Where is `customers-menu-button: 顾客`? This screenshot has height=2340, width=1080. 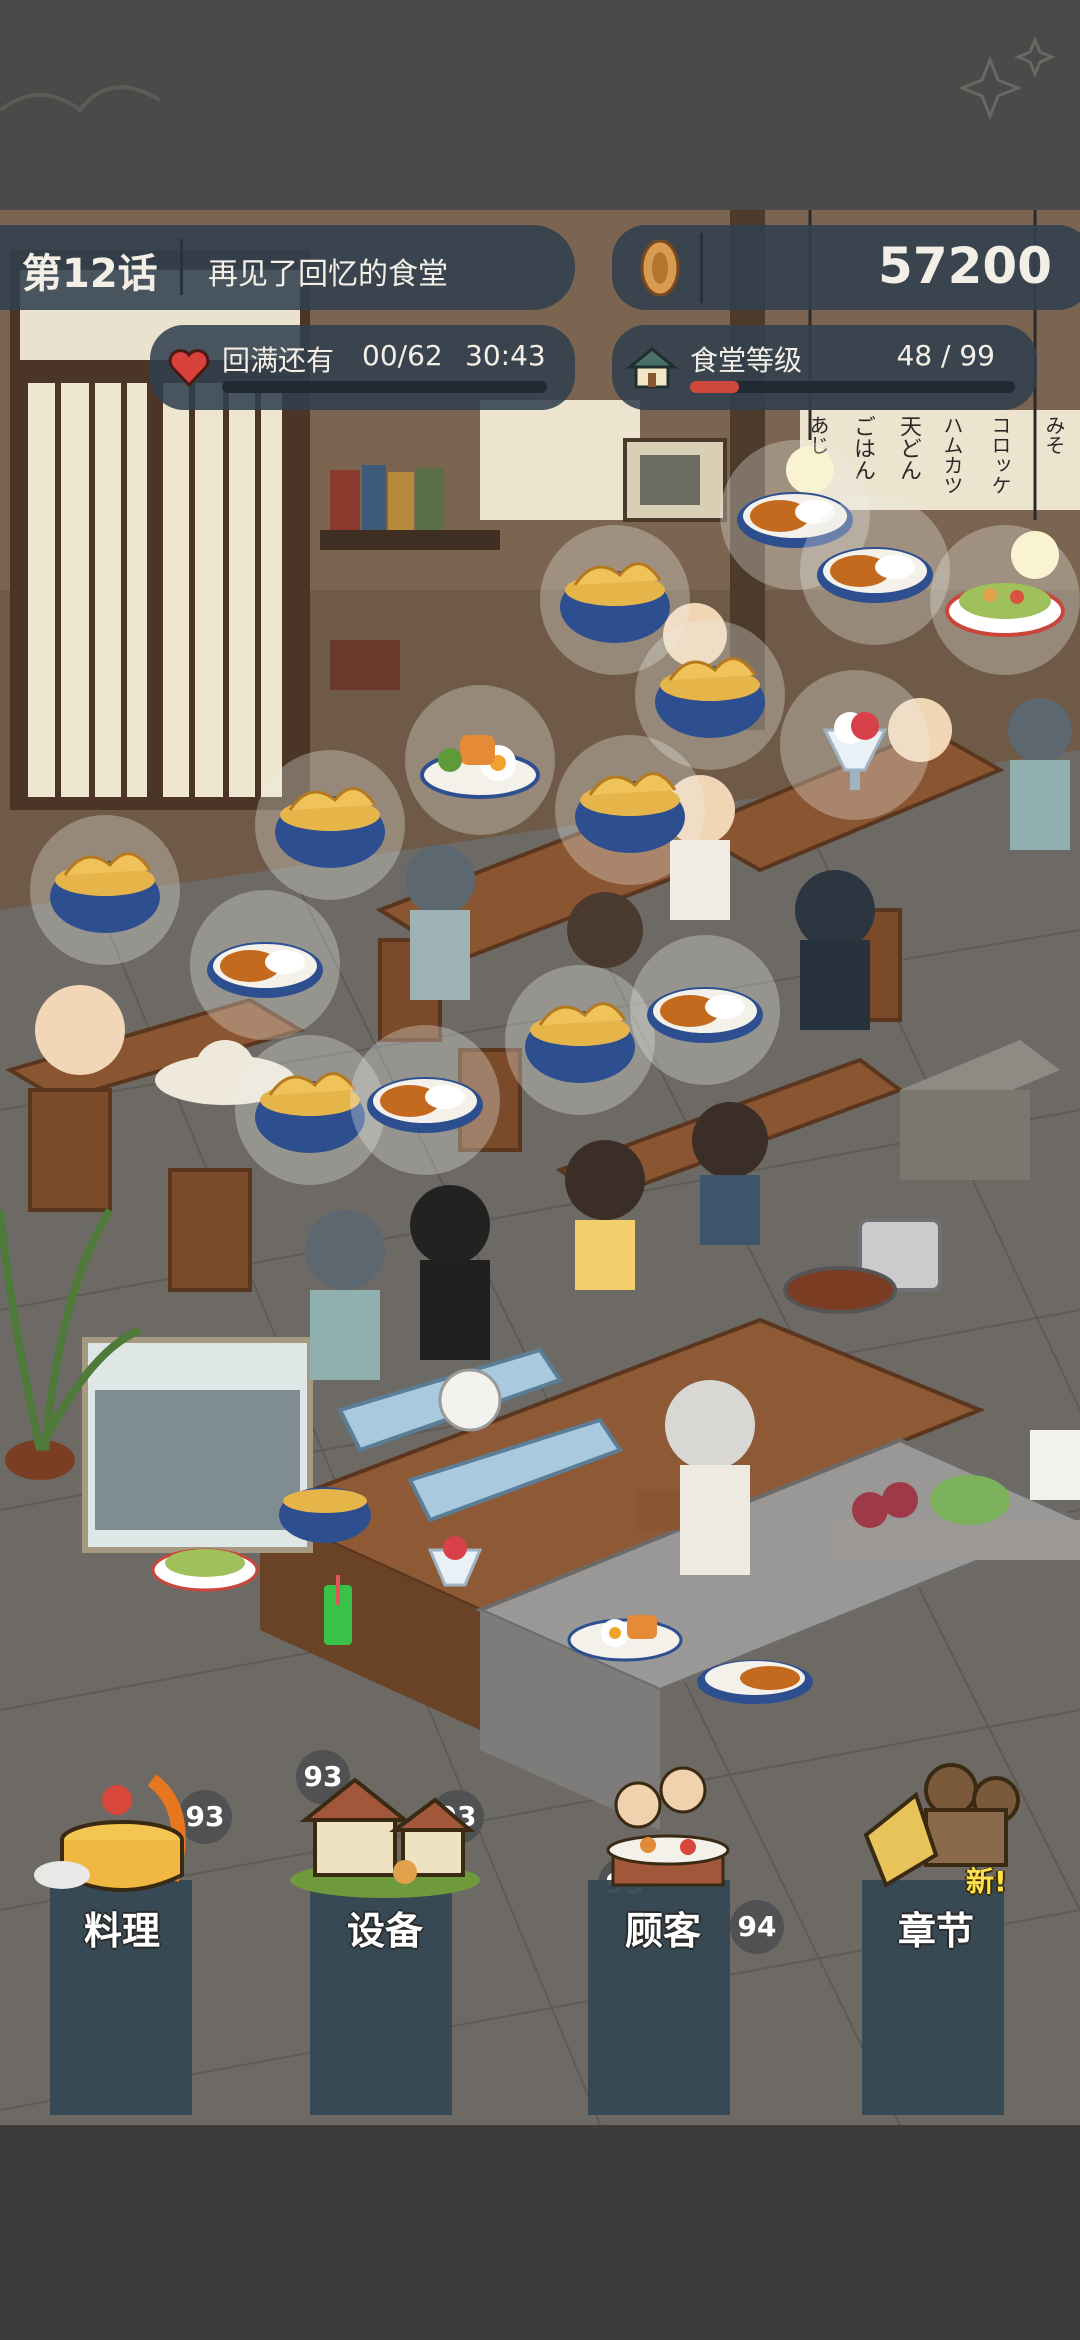 customers-menu-button: 顾客 is located at coordinates (663, 1851).